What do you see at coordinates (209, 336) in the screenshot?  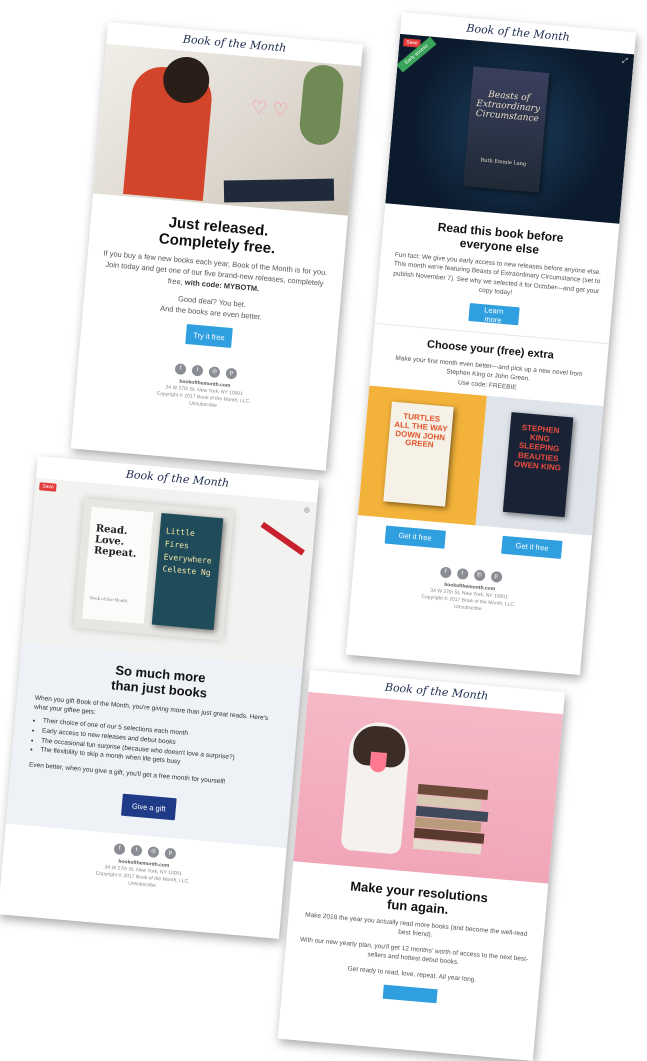 I see `try-it-free-button: Try it free` at bounding box center [209, 336].